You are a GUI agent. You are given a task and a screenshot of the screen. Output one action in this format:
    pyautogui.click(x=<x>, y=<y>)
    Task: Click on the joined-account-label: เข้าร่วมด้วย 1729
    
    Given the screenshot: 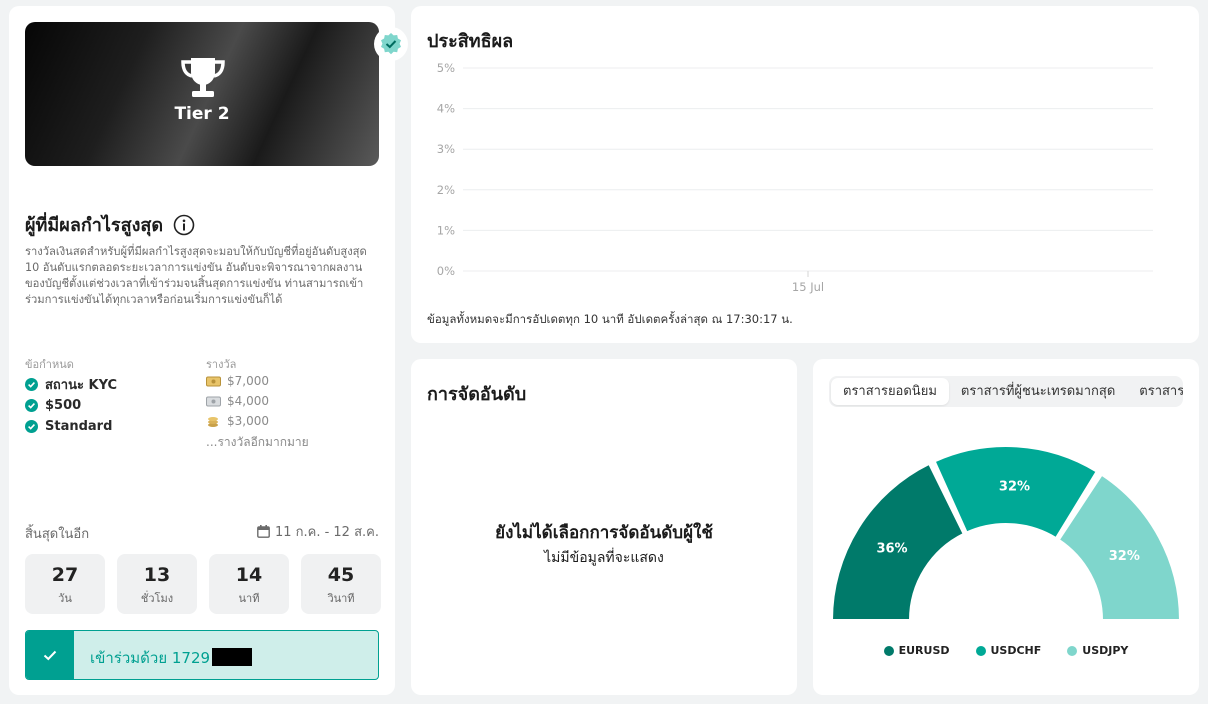 What is the action you would take?
    pyautogui.click(x=150, y=658)
    